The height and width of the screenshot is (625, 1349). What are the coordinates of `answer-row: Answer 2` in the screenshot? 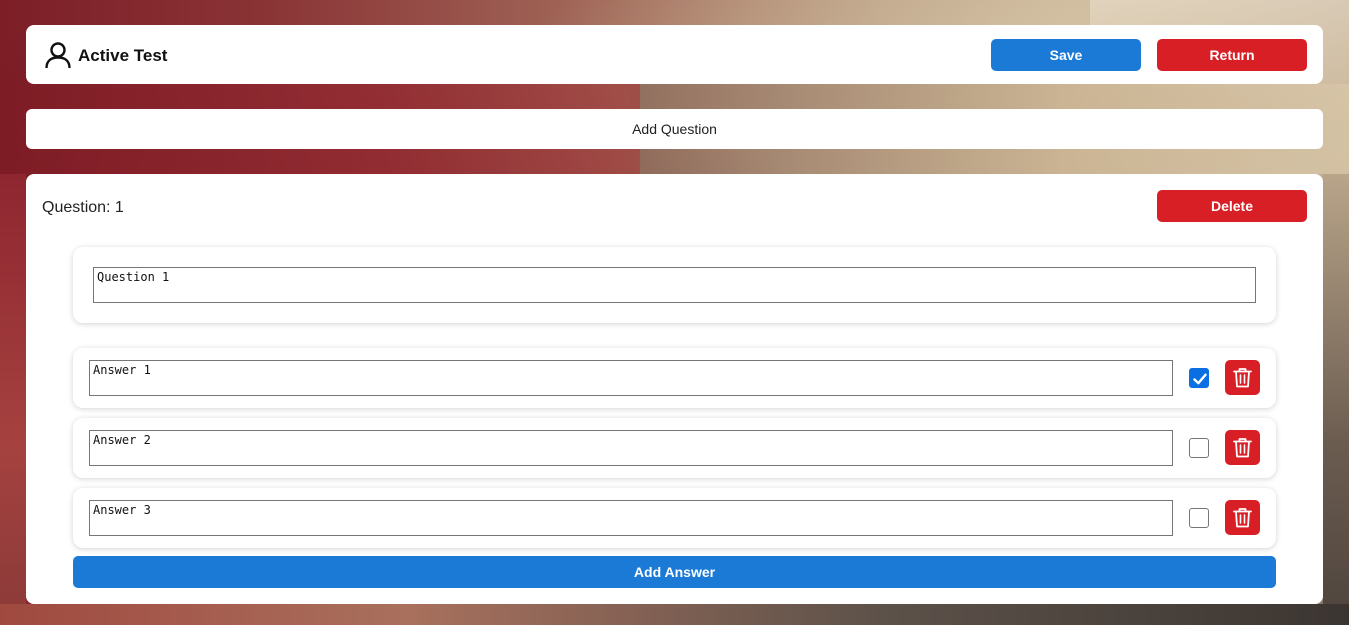 It's located at (674, 448).